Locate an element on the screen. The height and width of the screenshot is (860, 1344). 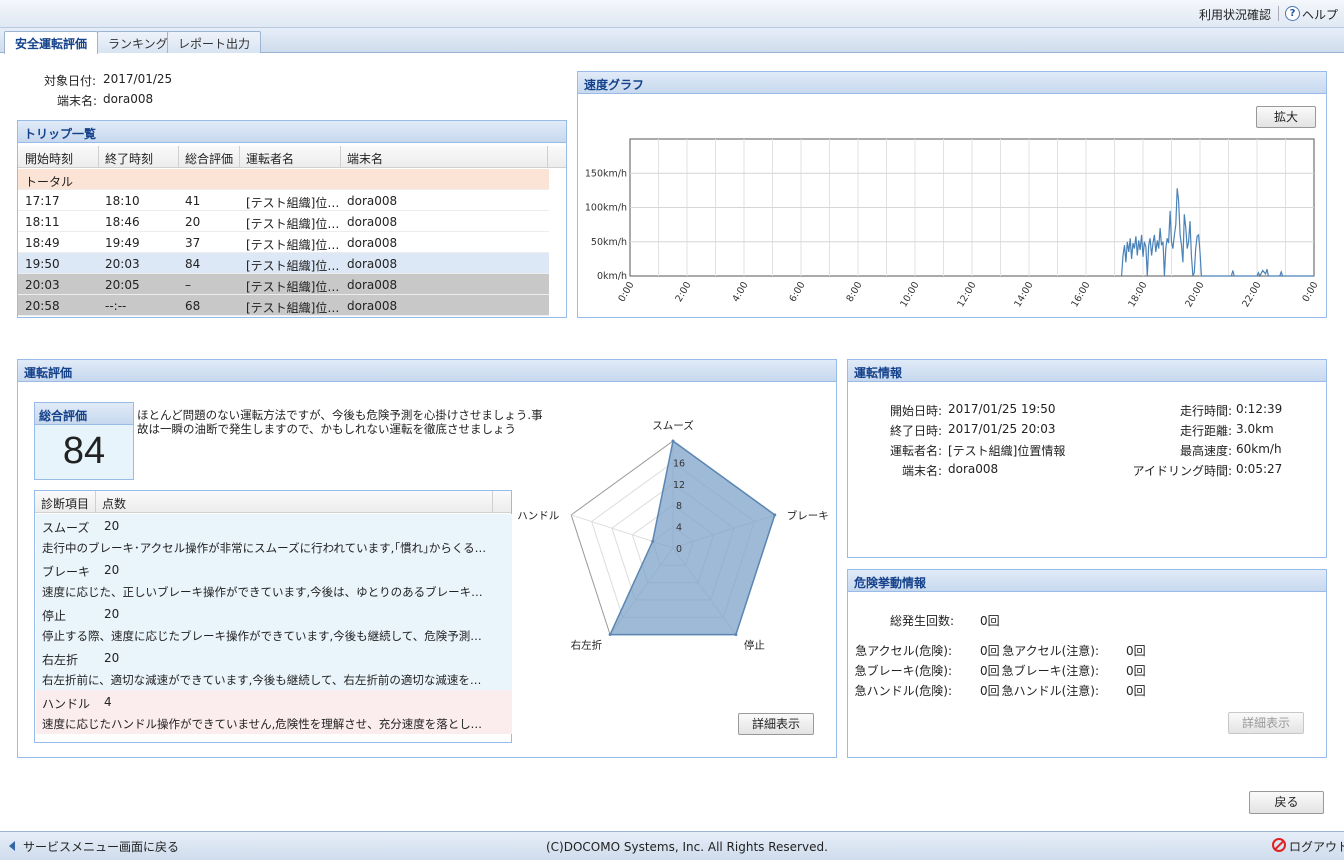
trip-row: 17:17 18:10 41 [テスト組織]位… dora008 is located at coordinates (283, 200).